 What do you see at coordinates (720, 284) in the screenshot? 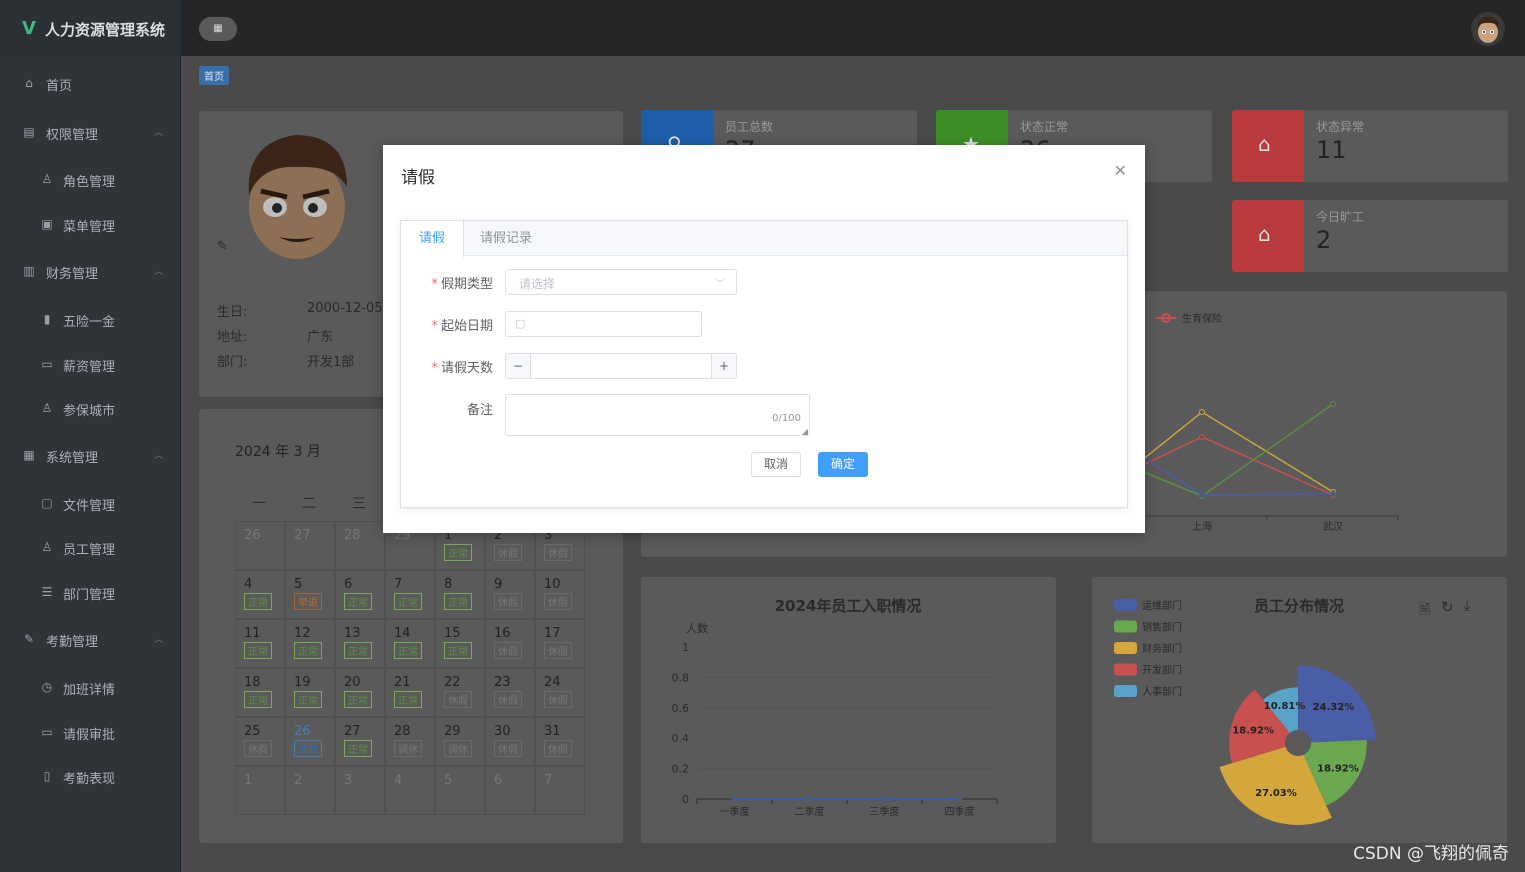
I see `chevron-down-icon: ﹀` at bounding box center [720, 284].